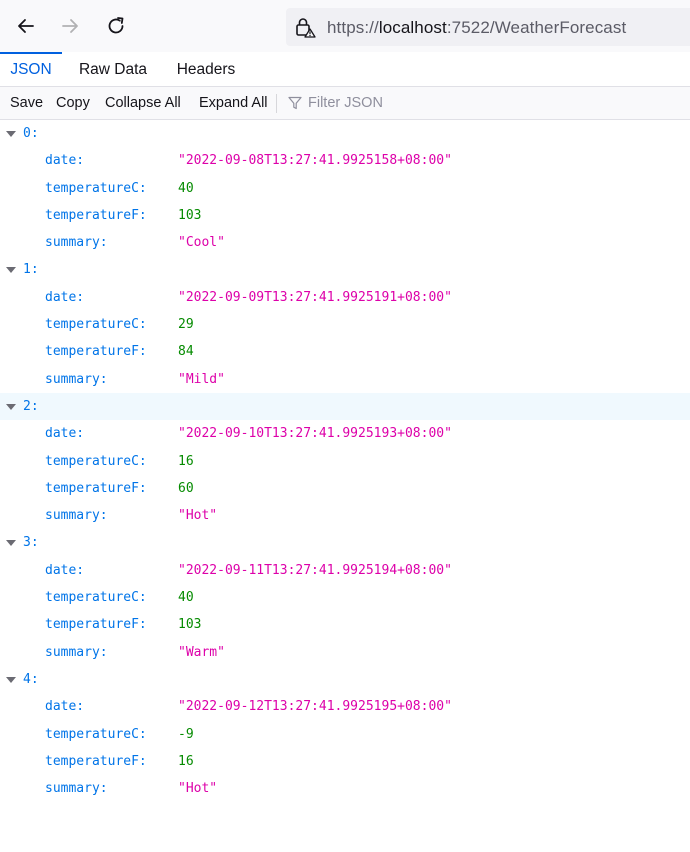 The image size is (690, 852). I want to click on property-row: date: "2022-09-08T13:27:41.9925158+08:00", so click(345, 160).